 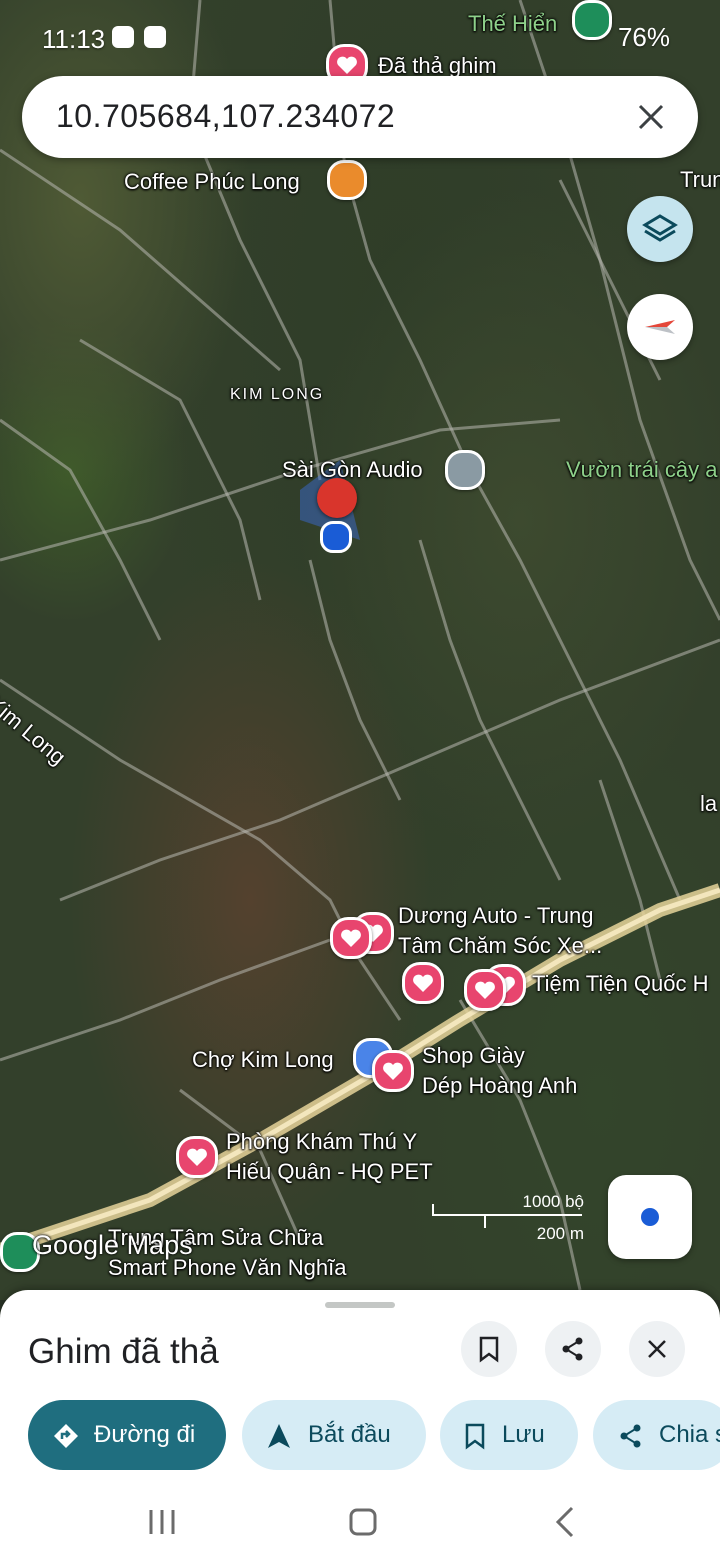 What do you see at coordinates (277, 394) in the screenshot?
I see `map-label-kim-long-area: KIM LONG` at bounding box center [277, 394].